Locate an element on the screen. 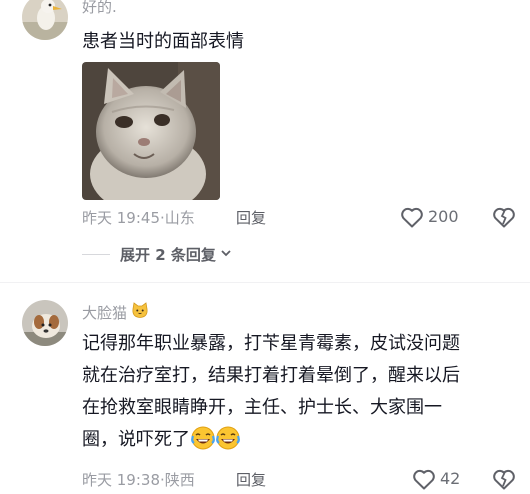 The image size is (530, 494). comment-divider is located at coordinates (265, 282).